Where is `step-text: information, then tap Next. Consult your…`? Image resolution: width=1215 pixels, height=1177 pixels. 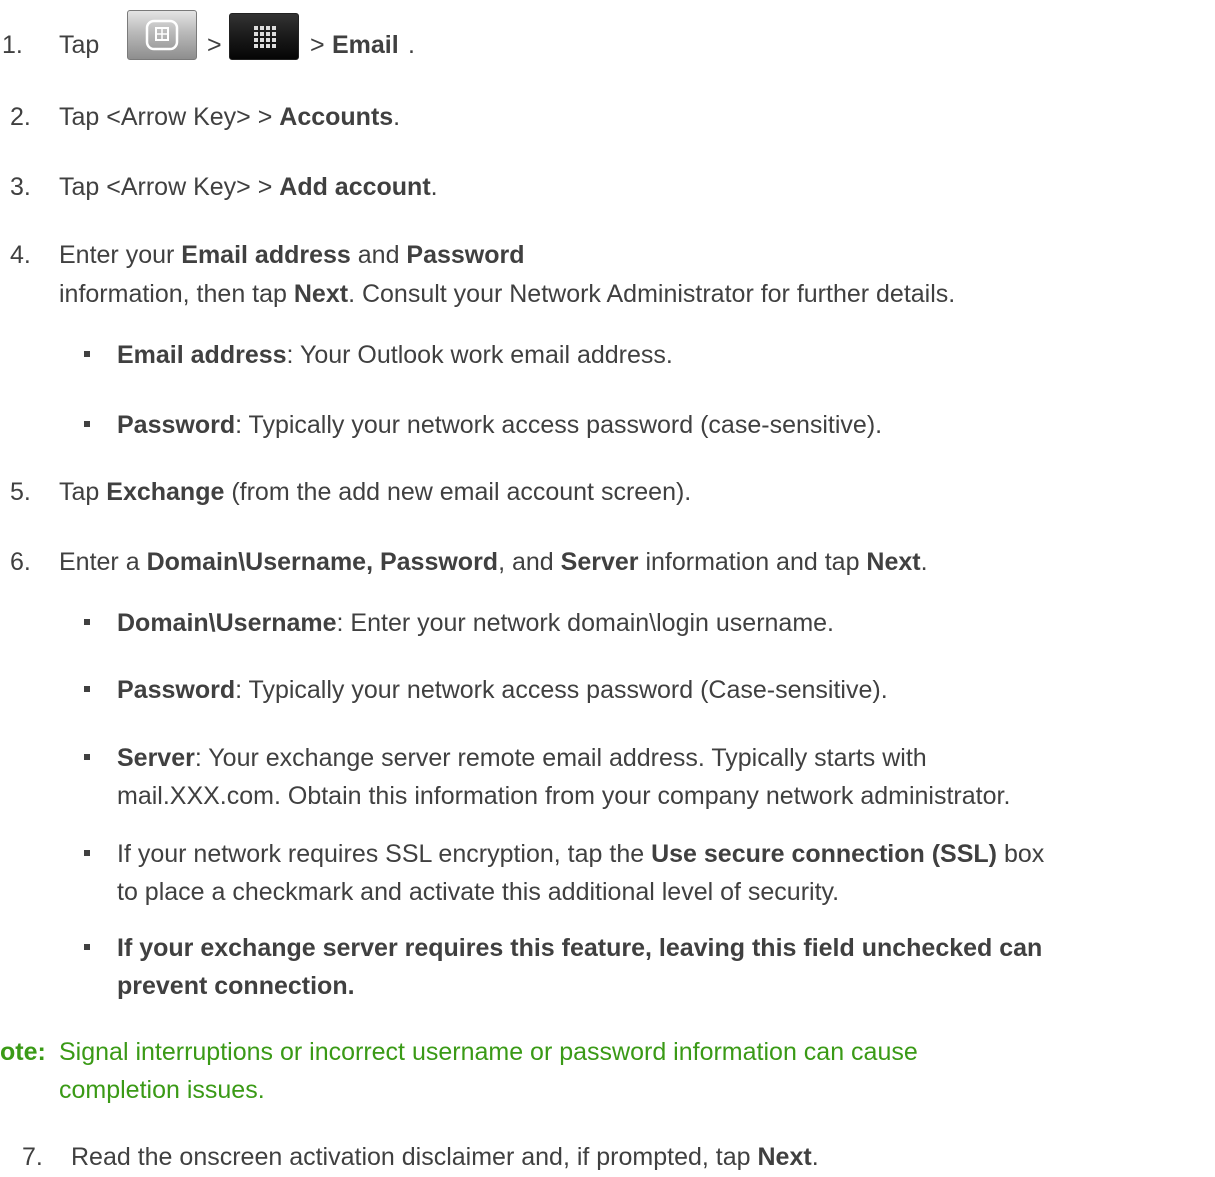
step-text: information, then tap Next. Consult your… is located at coordinates (507, 294).